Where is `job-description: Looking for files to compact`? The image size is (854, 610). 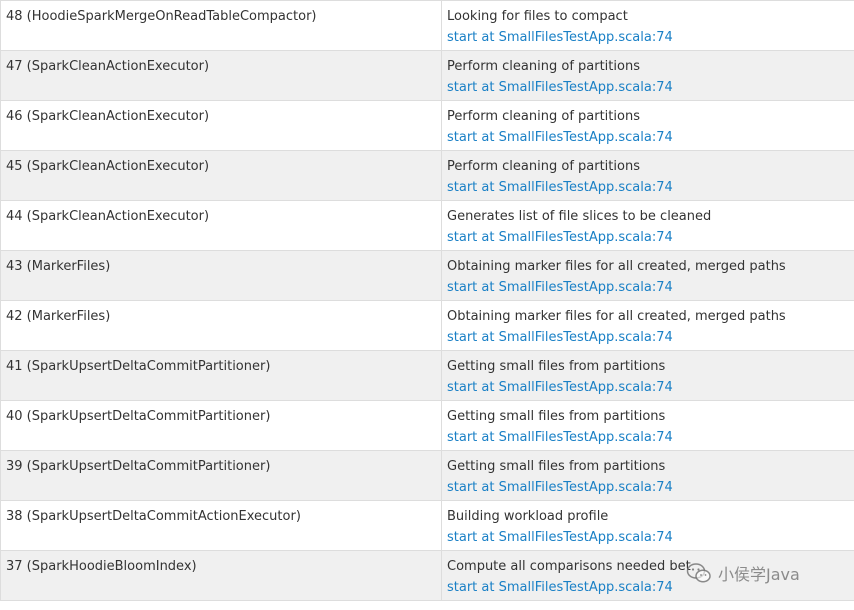
job-description: Looking for files to compact is located at coordinates (537, 16).